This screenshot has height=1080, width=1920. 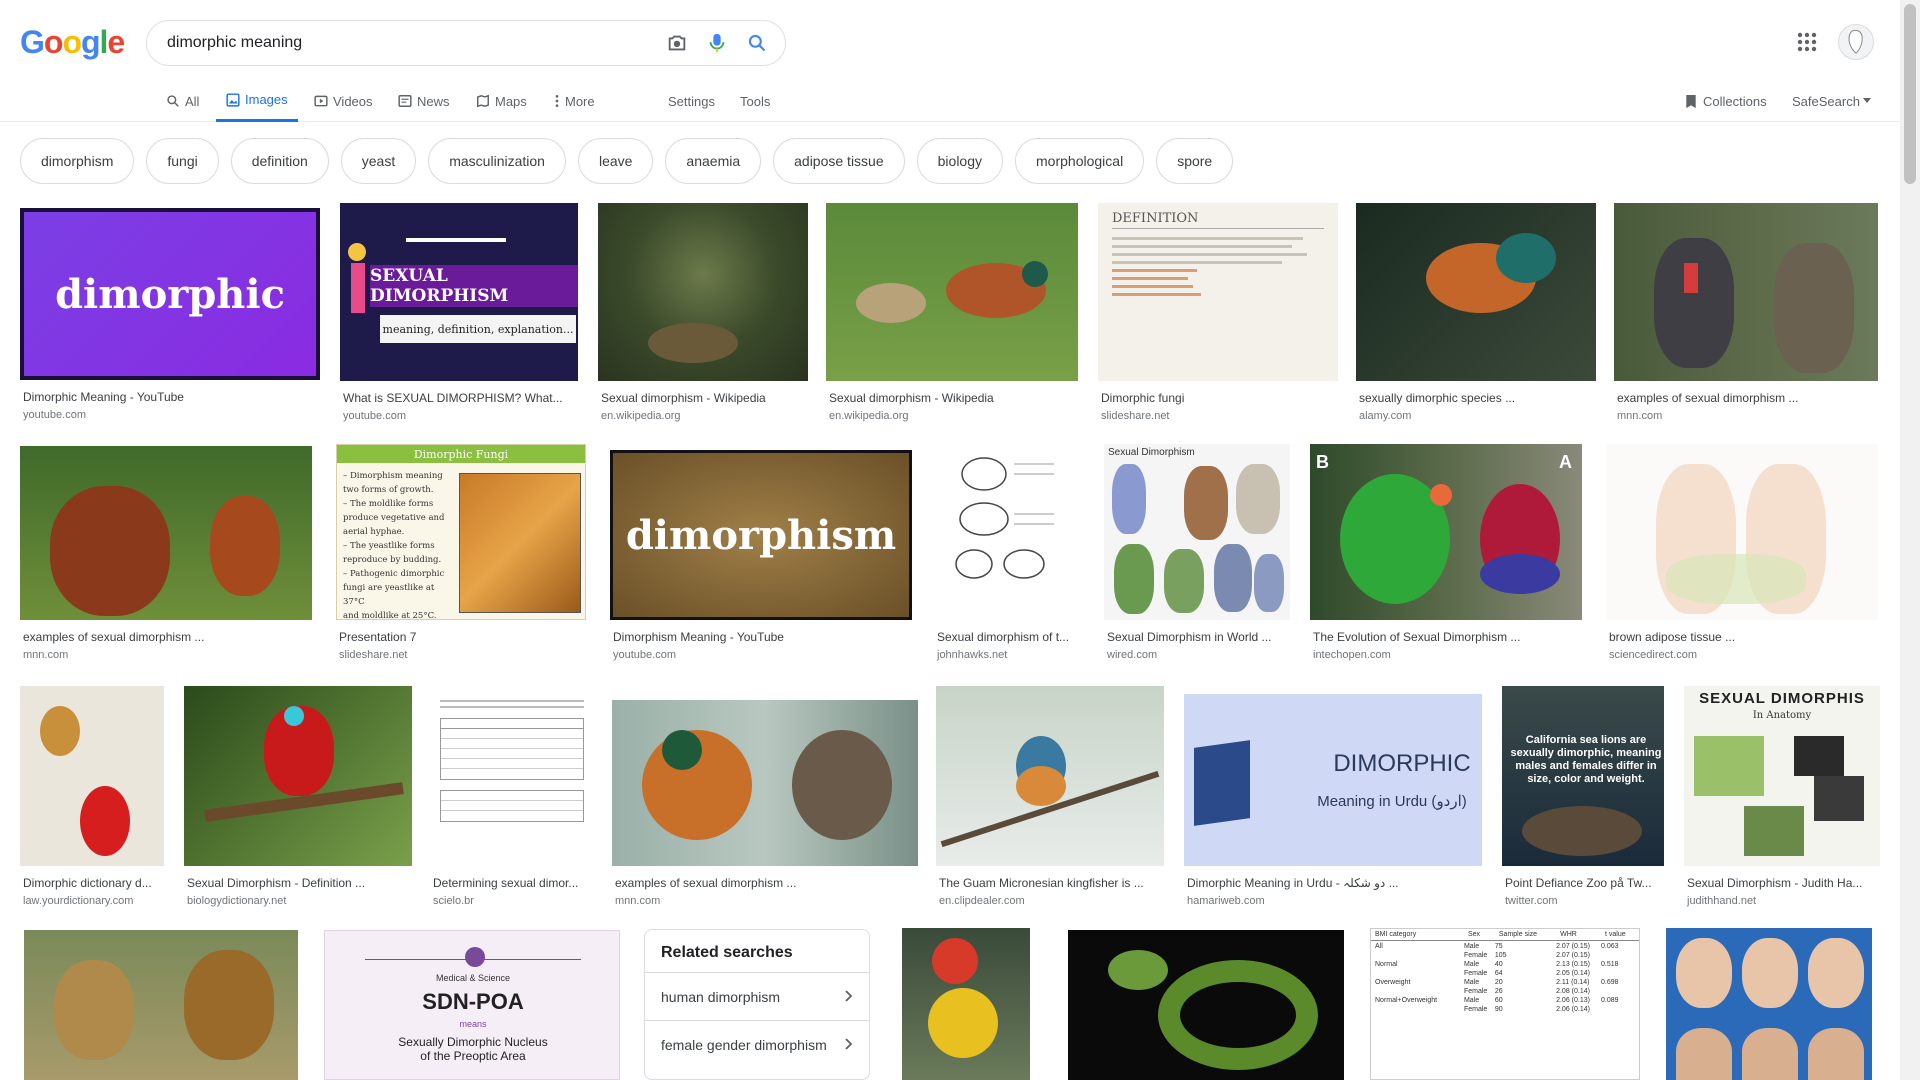 I want to click on chip-biology: biology, so click(x=960, y=161).